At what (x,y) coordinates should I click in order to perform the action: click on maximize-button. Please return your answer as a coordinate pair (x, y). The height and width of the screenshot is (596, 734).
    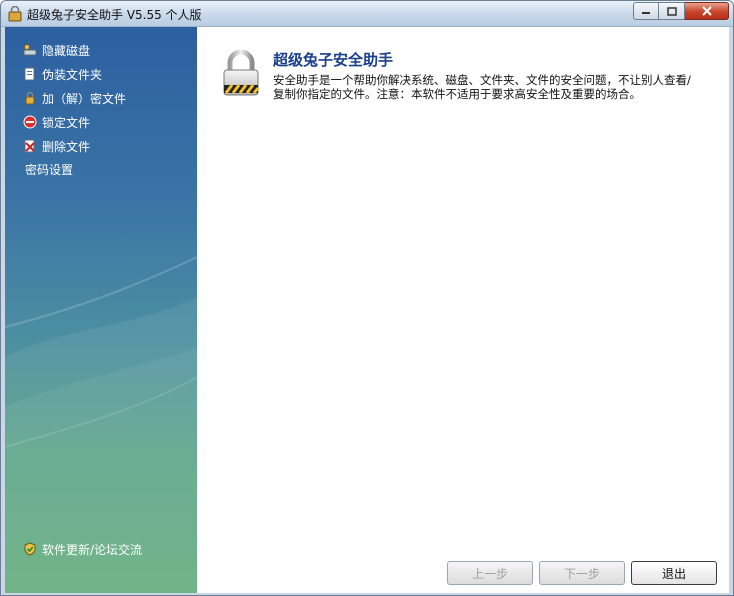
    Looking at the image, I should click on (672, 11).